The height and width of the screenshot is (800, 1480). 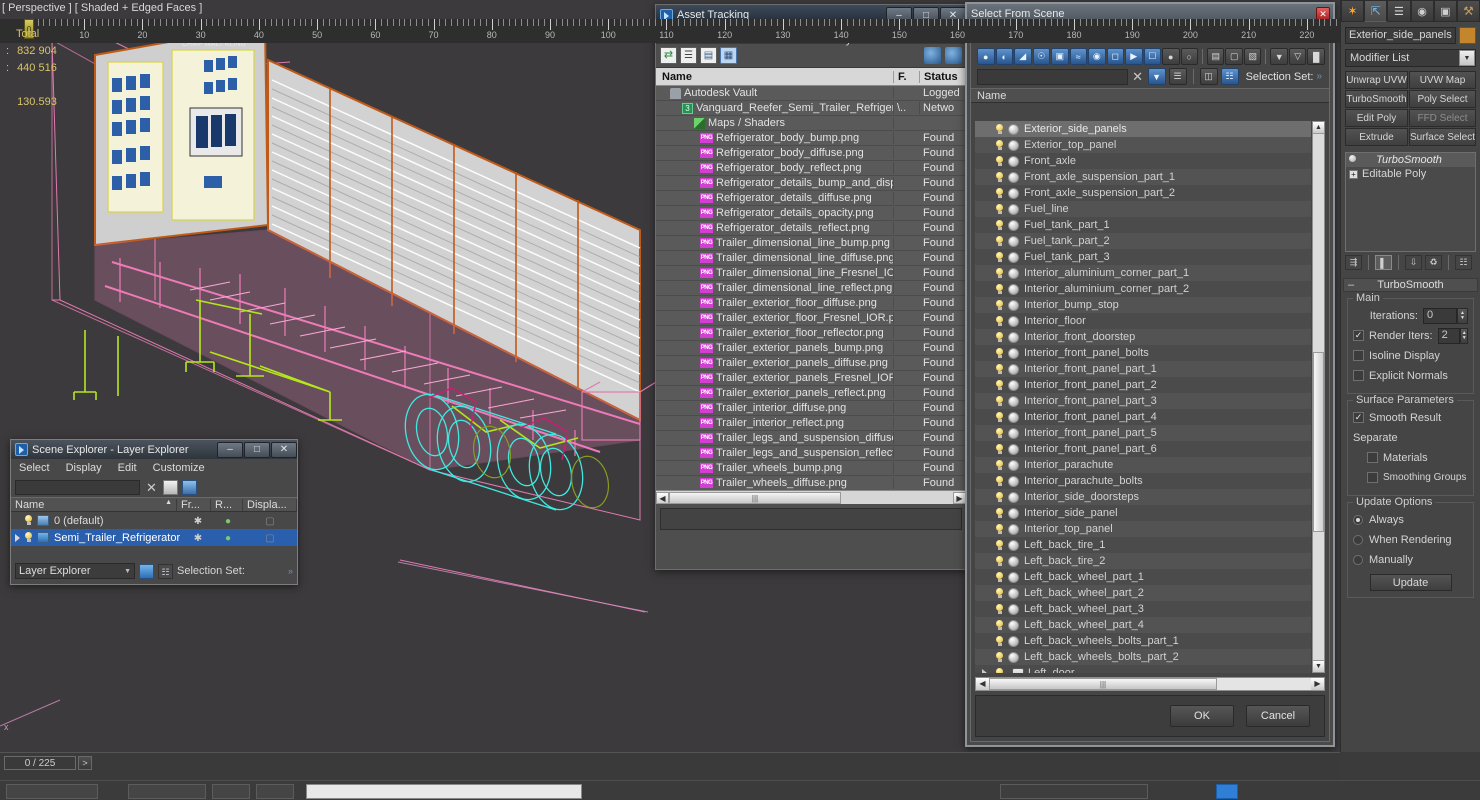 I want to click on modifier-enable-icon, so click(x=1353, y=160).